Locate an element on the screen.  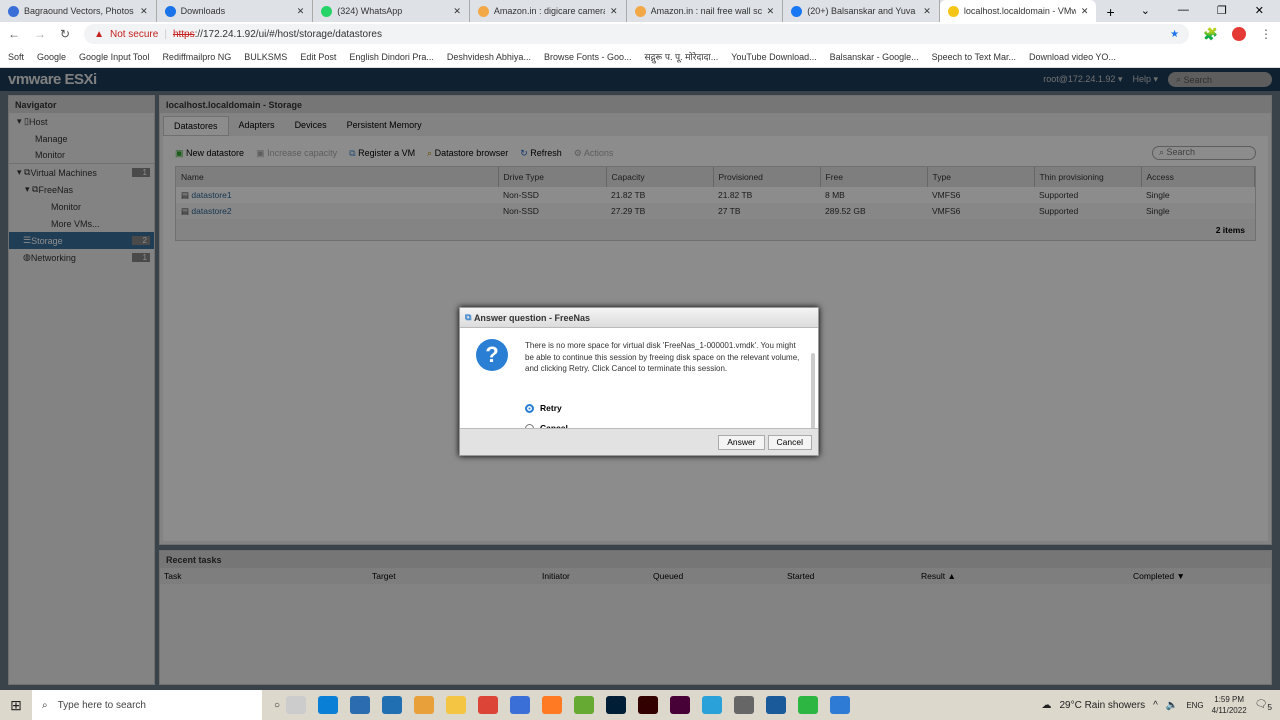
extensions-icon: 🧩 is located at coordinates (1210, 34).